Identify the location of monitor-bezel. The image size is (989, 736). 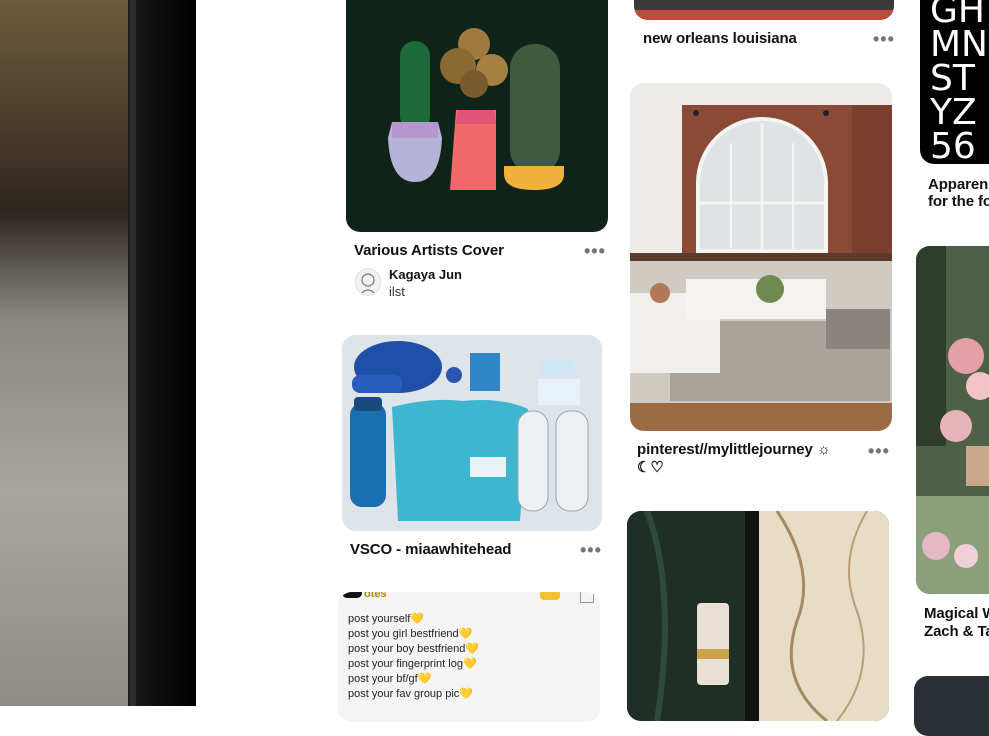
(162, 353).